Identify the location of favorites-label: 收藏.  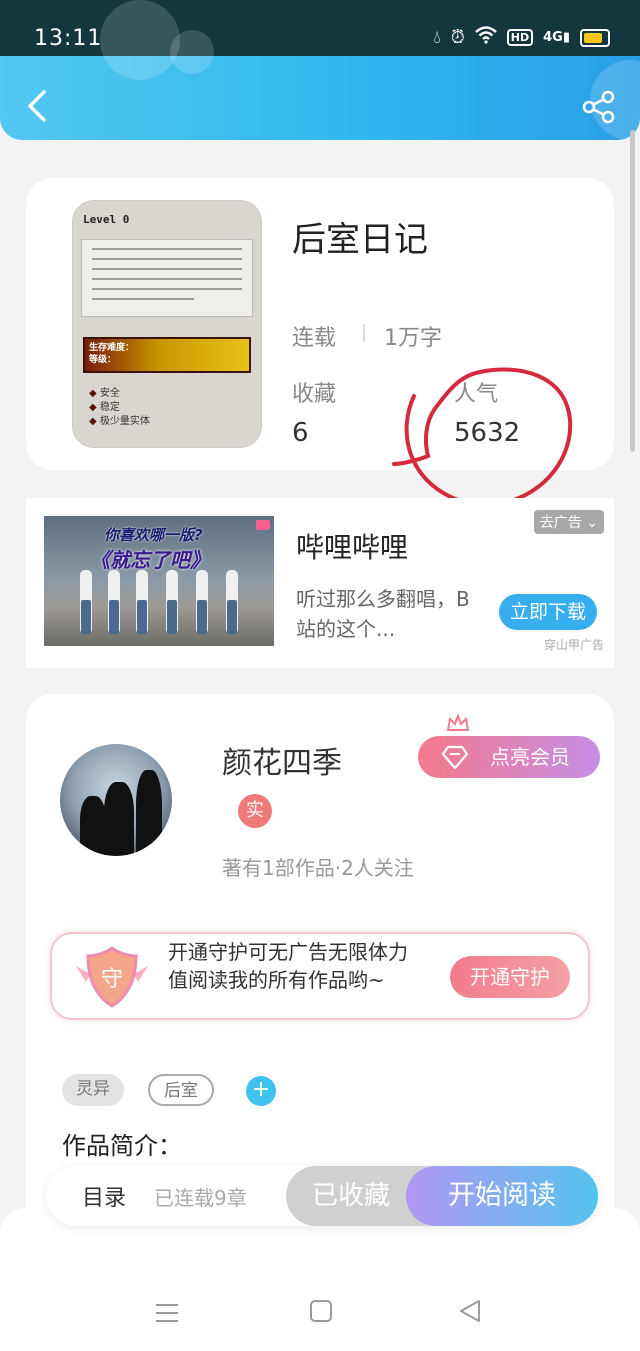
(314, 394).